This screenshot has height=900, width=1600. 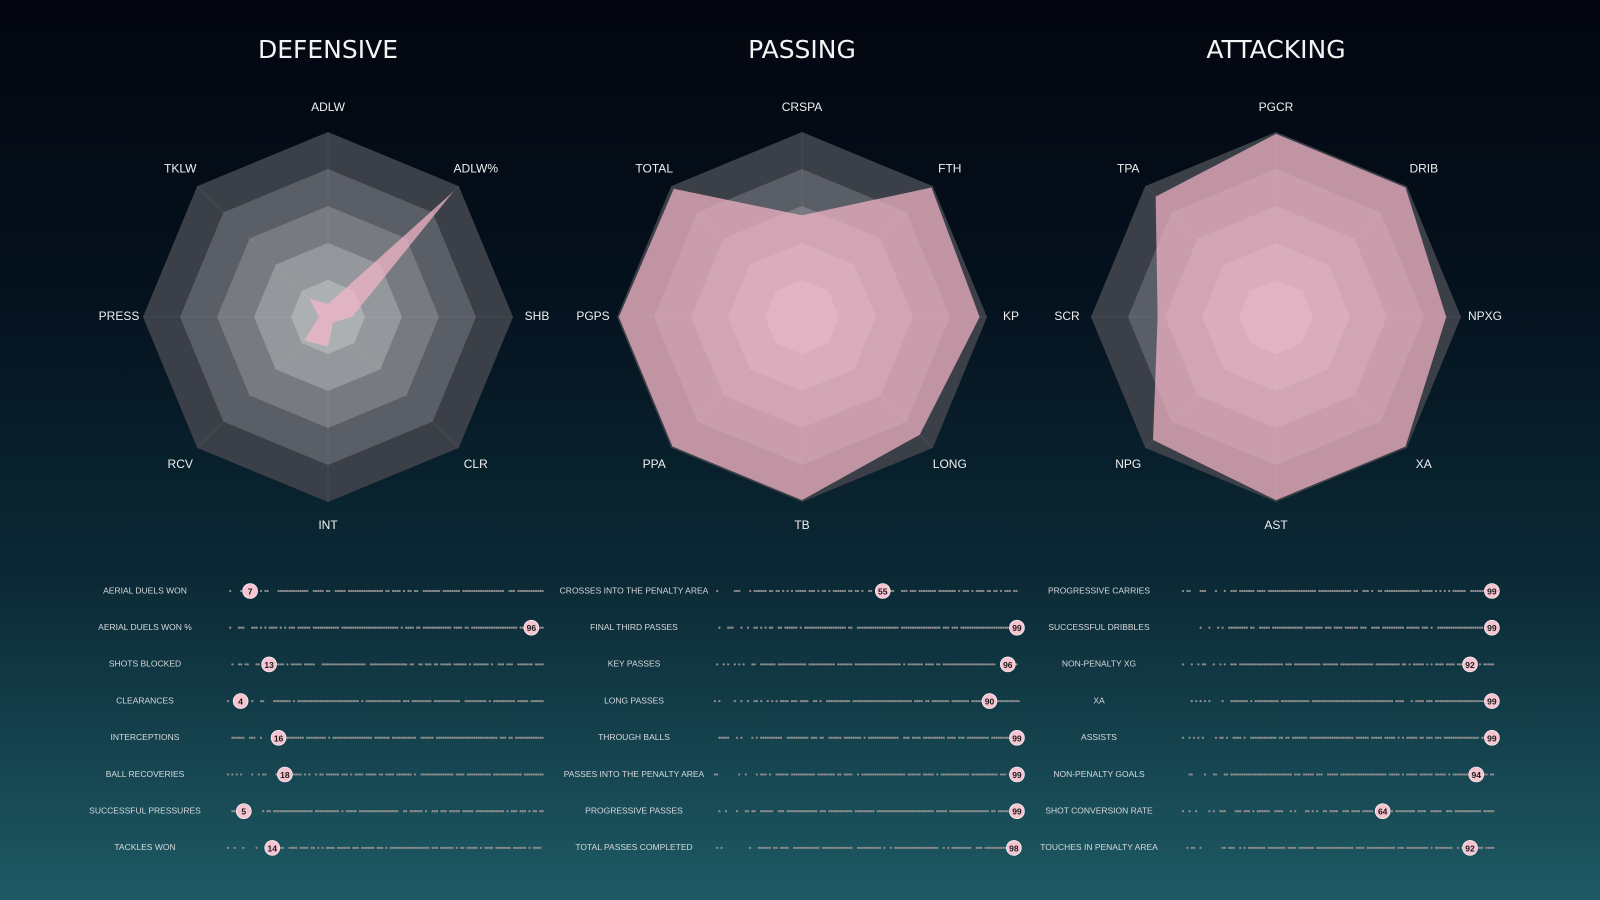 I want to click on metric-label: SUCCESSFUL DRIBBLES, so click(x=1099, y=627).